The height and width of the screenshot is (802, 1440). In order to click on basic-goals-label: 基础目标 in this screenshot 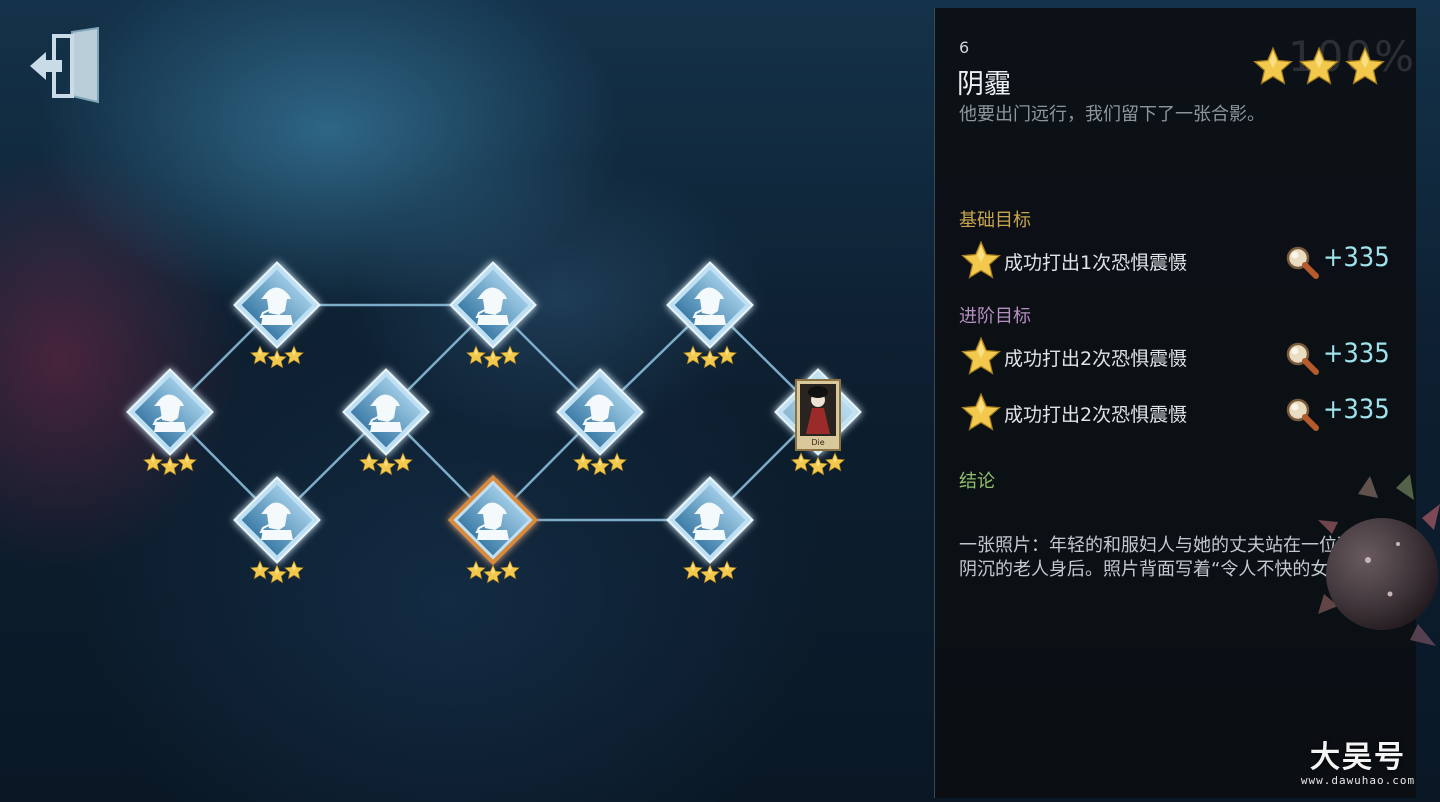, I will do `click(995, 220)`.